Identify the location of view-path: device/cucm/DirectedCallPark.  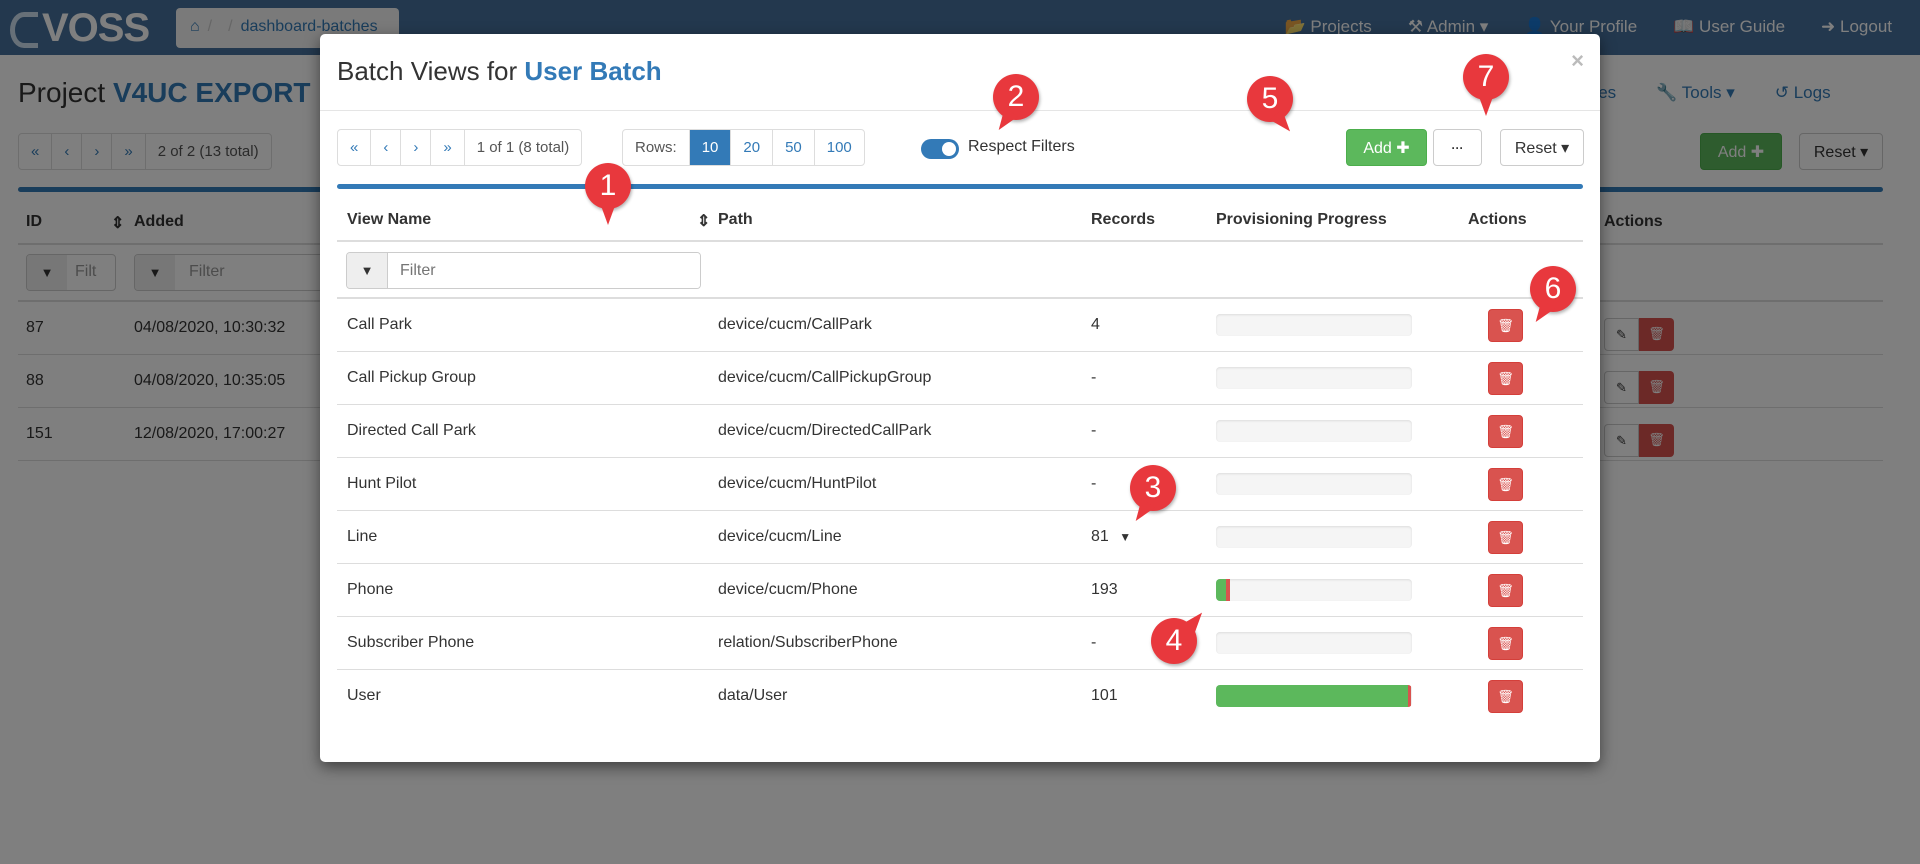
(825, 430).